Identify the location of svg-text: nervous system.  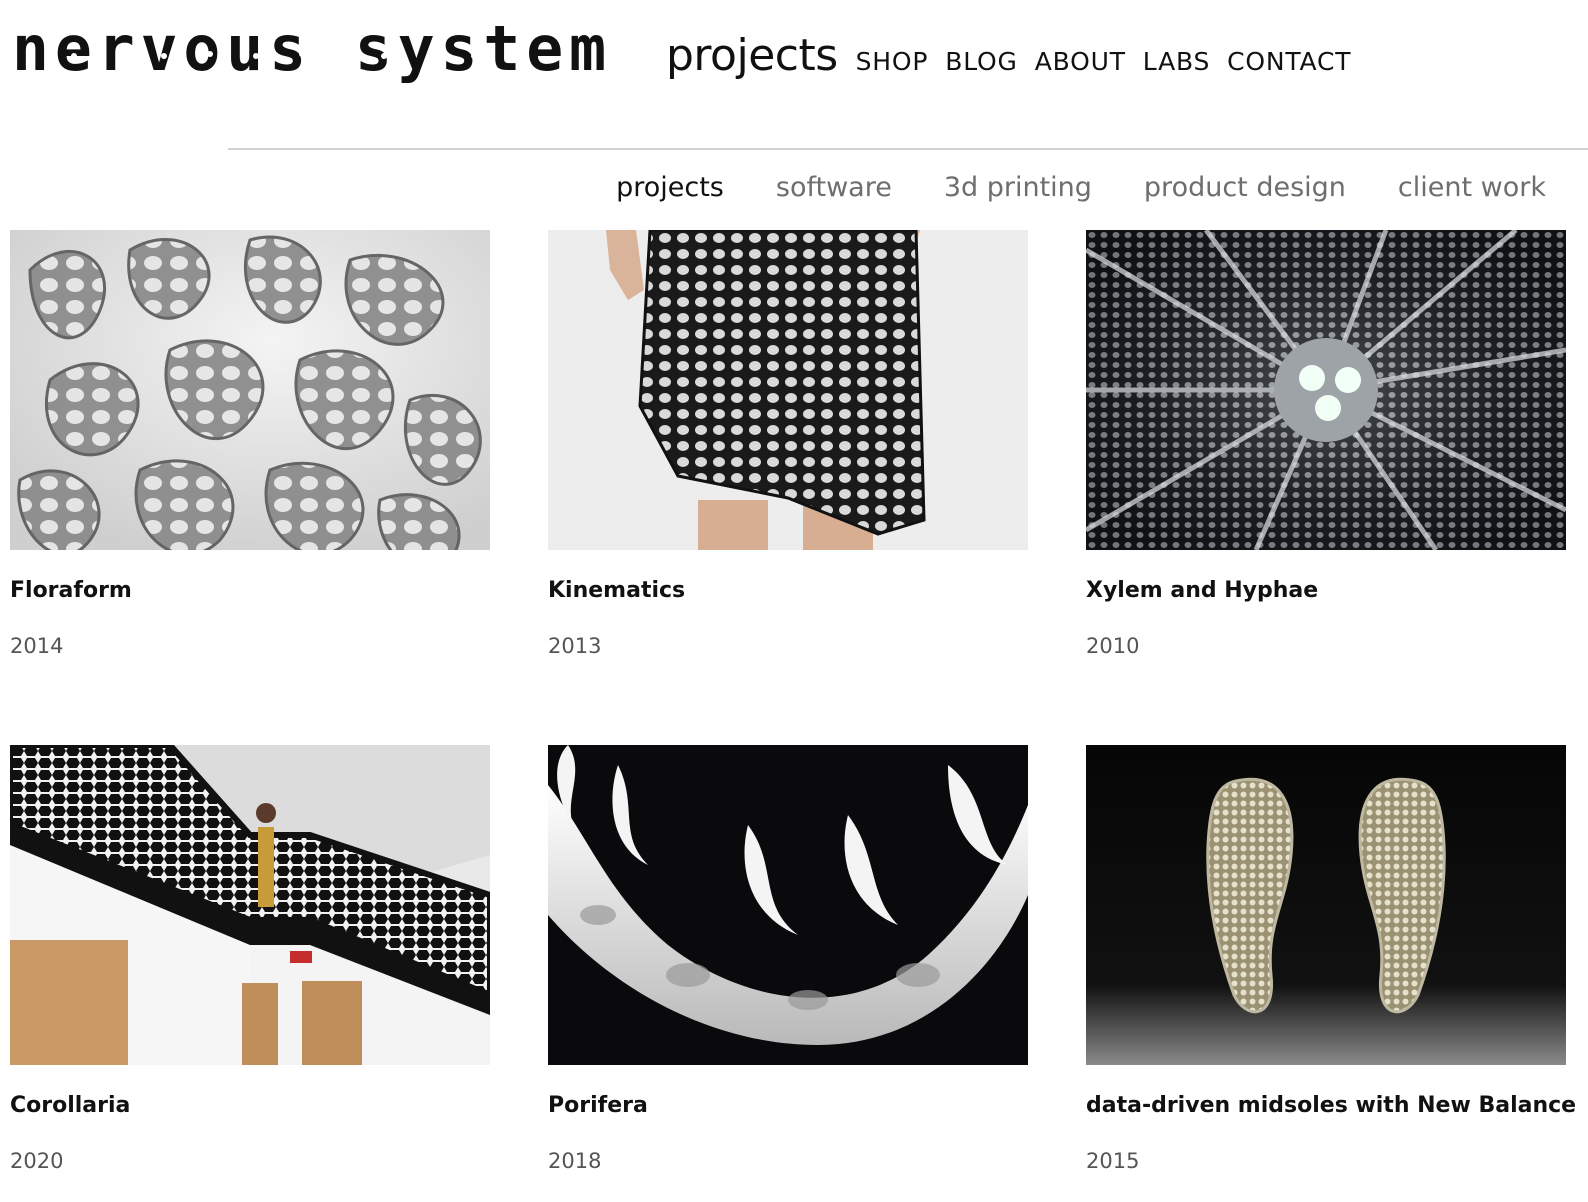
(312, 49).